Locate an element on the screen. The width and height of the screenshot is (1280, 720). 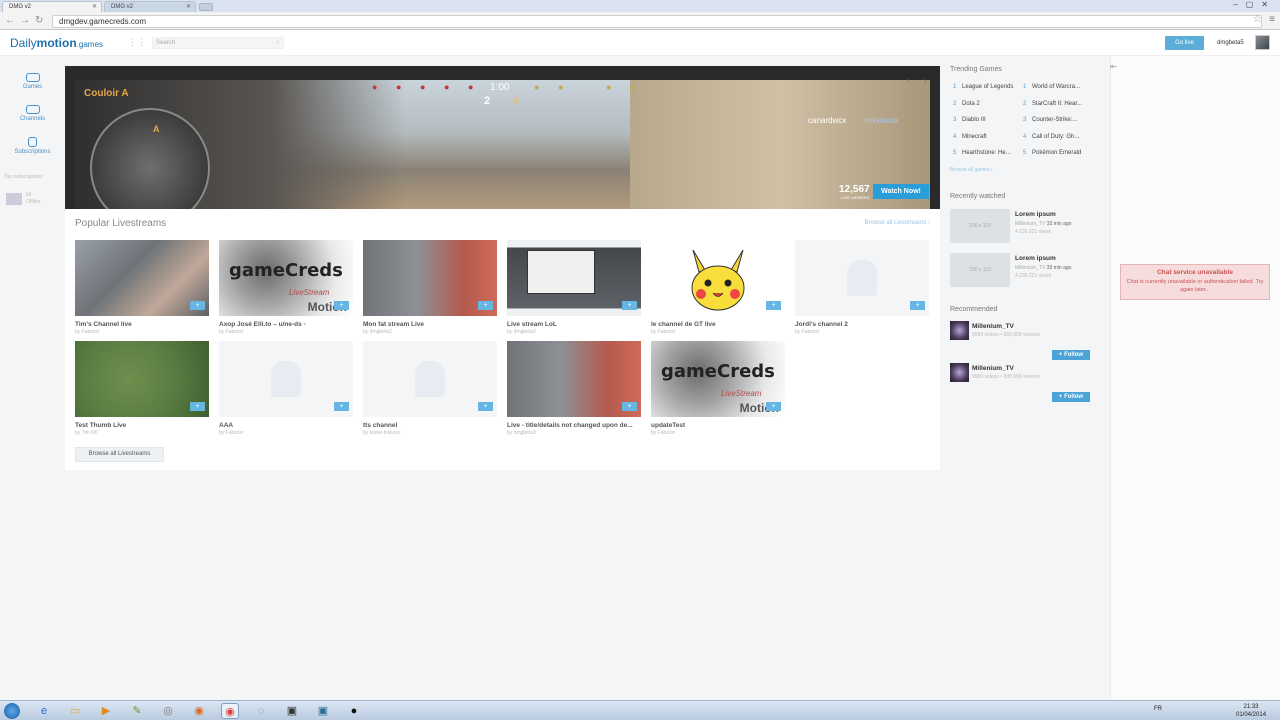
carousel-arrows: ‹ › is located at coordinates (920, 80).